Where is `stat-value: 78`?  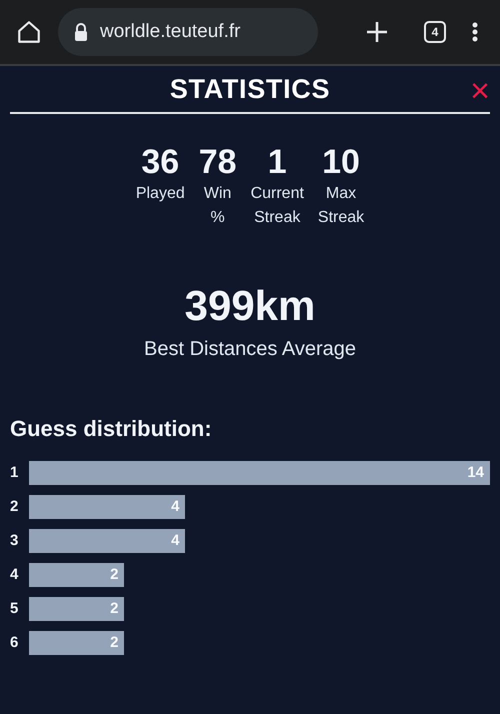
stat-value: 78 is located at coordinates (217, 162).